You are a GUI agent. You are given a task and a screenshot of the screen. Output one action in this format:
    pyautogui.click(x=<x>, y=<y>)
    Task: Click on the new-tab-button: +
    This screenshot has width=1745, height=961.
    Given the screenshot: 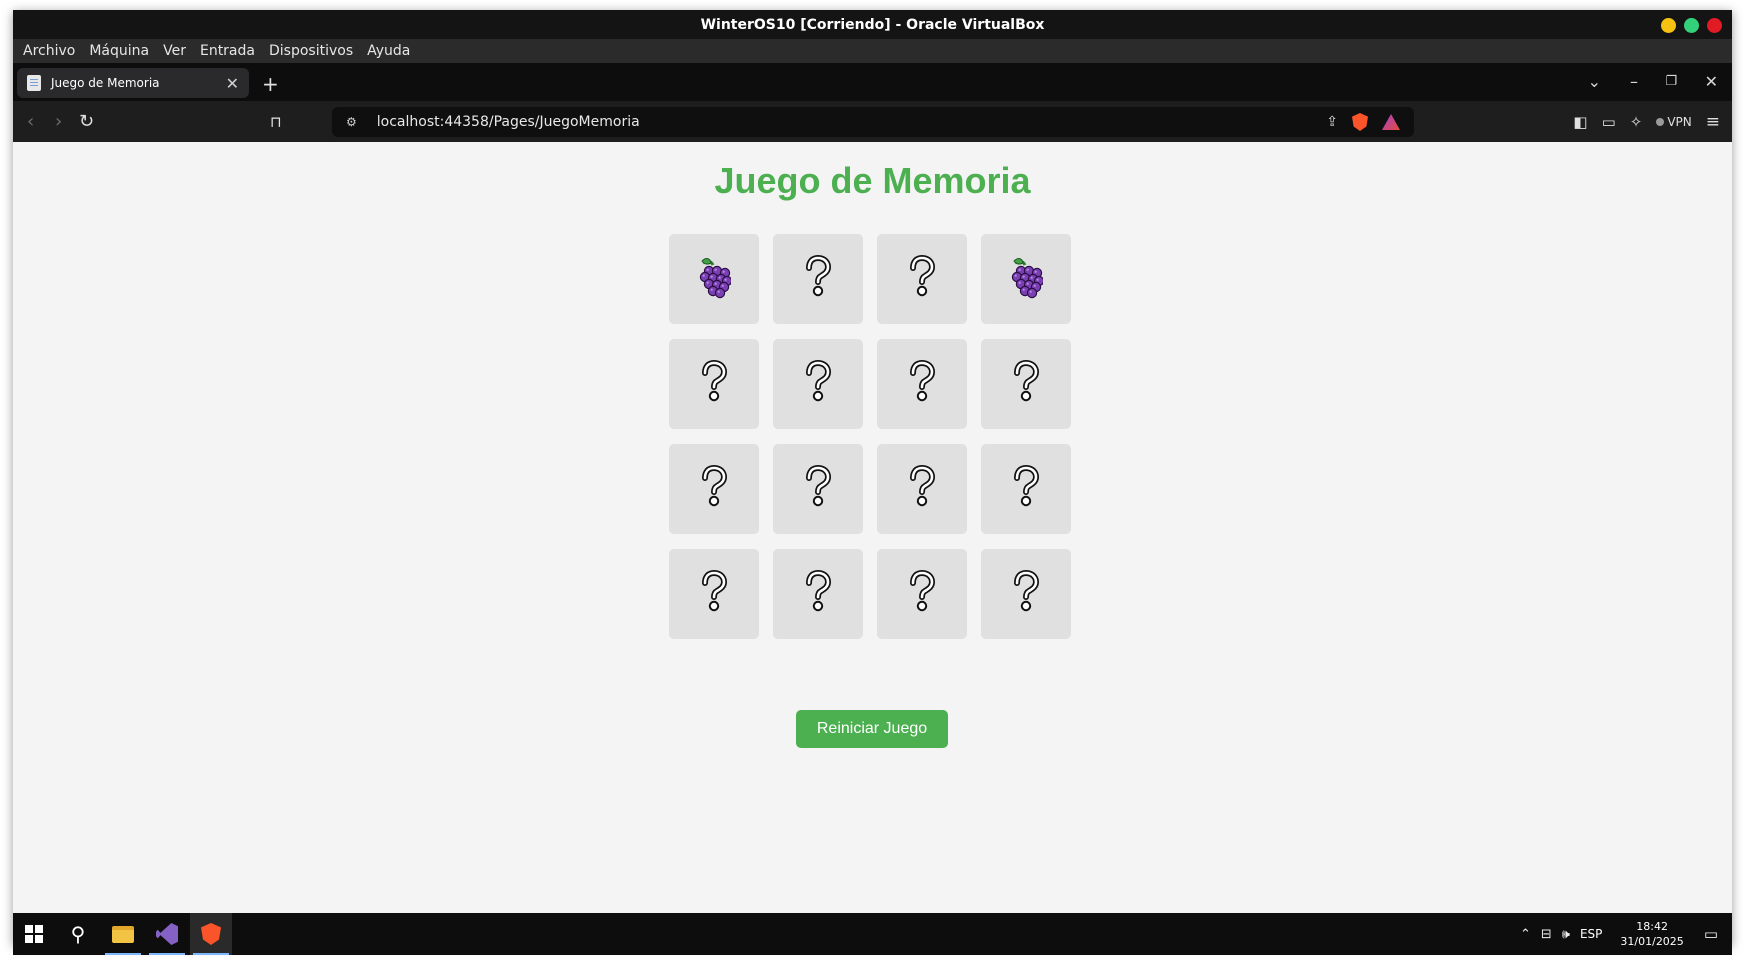 What is the action you would take?
    pyautogui.click(x=270, y=84)
    